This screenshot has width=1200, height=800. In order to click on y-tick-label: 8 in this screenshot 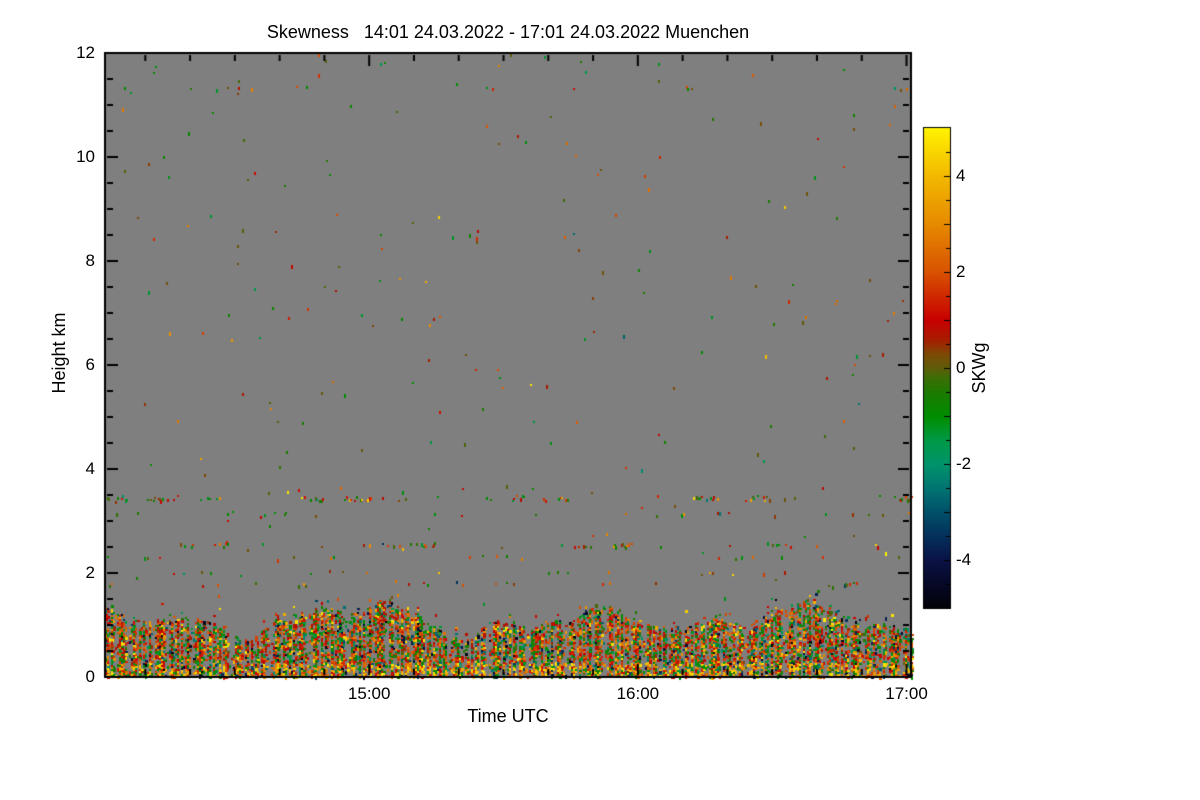, I will do `click(90, 260)`.